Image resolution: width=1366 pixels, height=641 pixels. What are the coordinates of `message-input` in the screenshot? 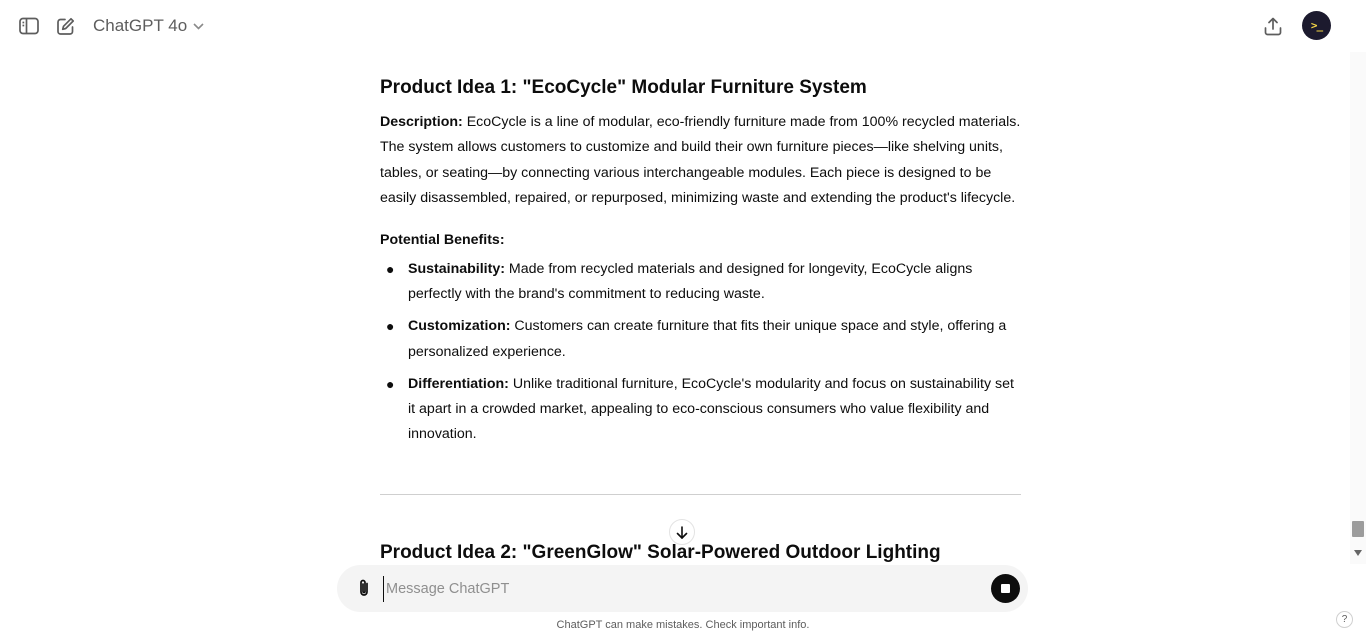 It's located at (679, 589).